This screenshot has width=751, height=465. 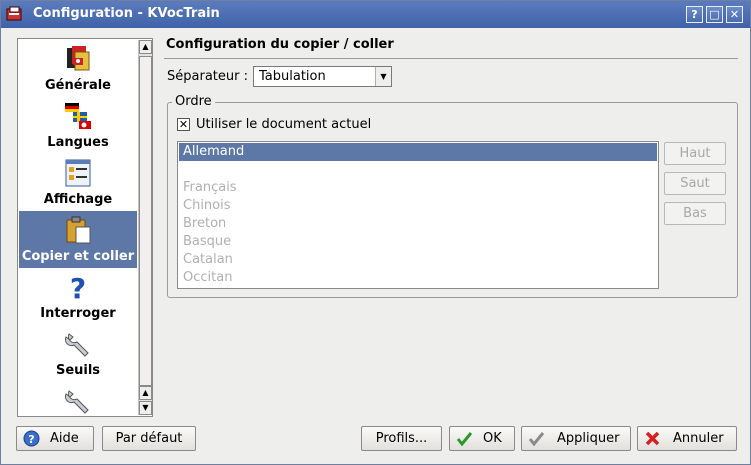 What do you see at coordinates (280, 44) in the screenshot?
I see `page-title: Configuration du copier / coller` at bounding box center [280, 44].